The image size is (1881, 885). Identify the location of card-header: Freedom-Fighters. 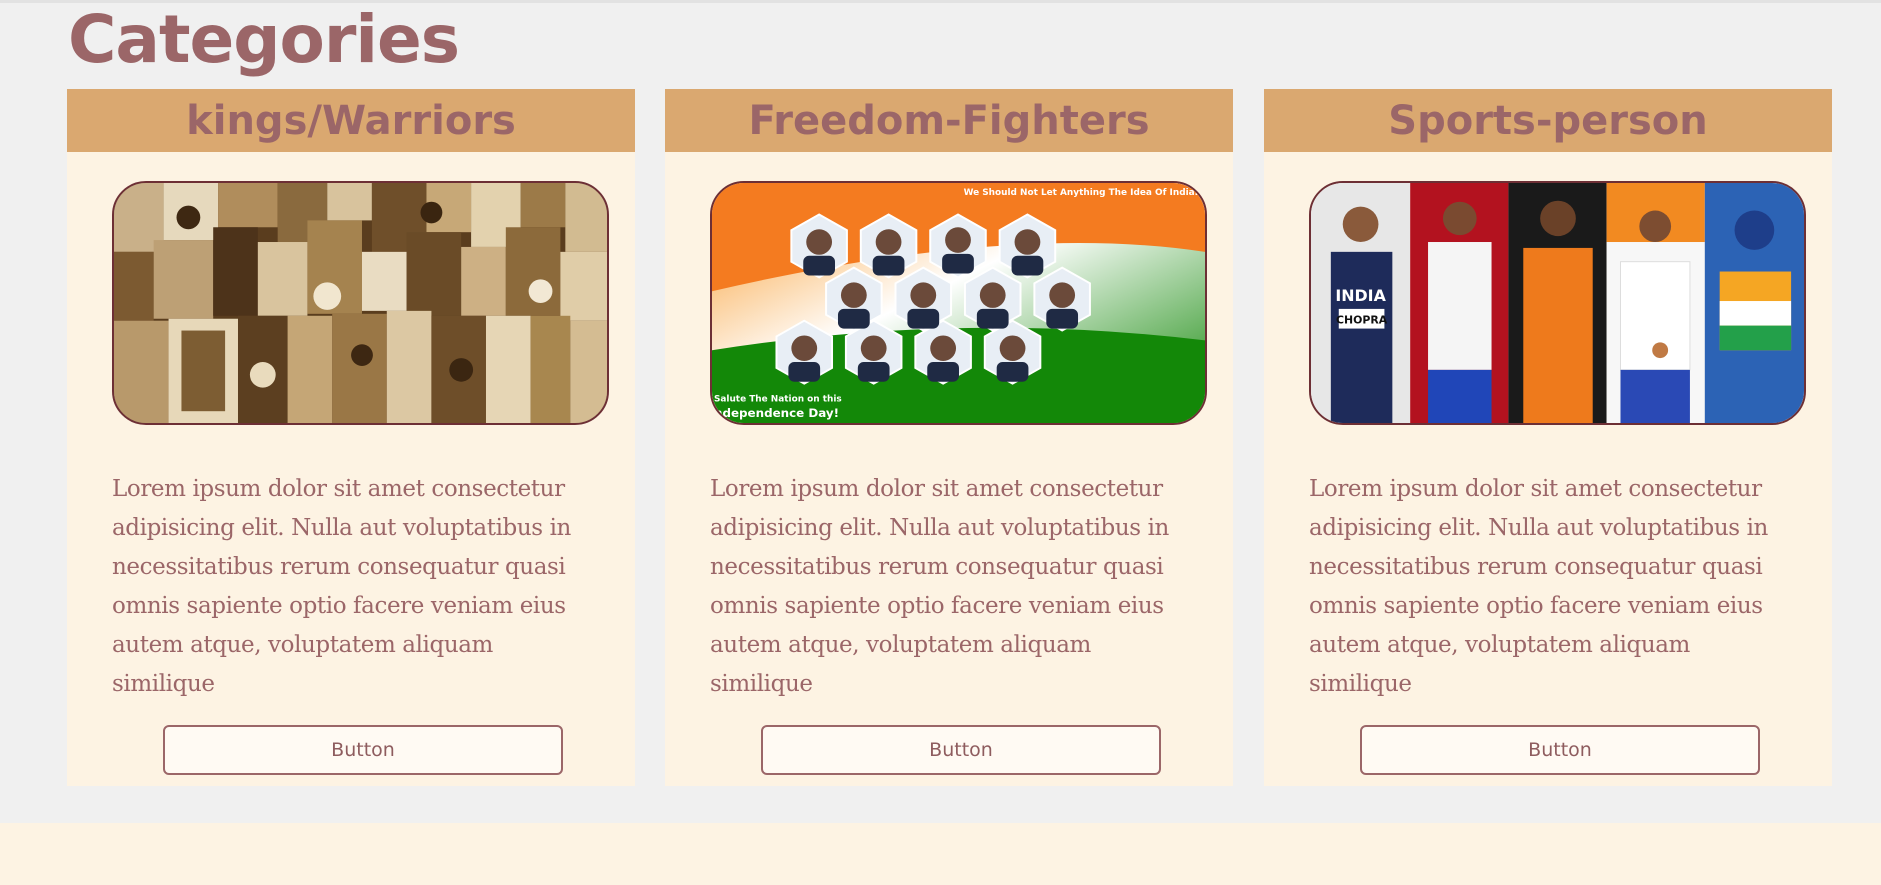
(949, 120).